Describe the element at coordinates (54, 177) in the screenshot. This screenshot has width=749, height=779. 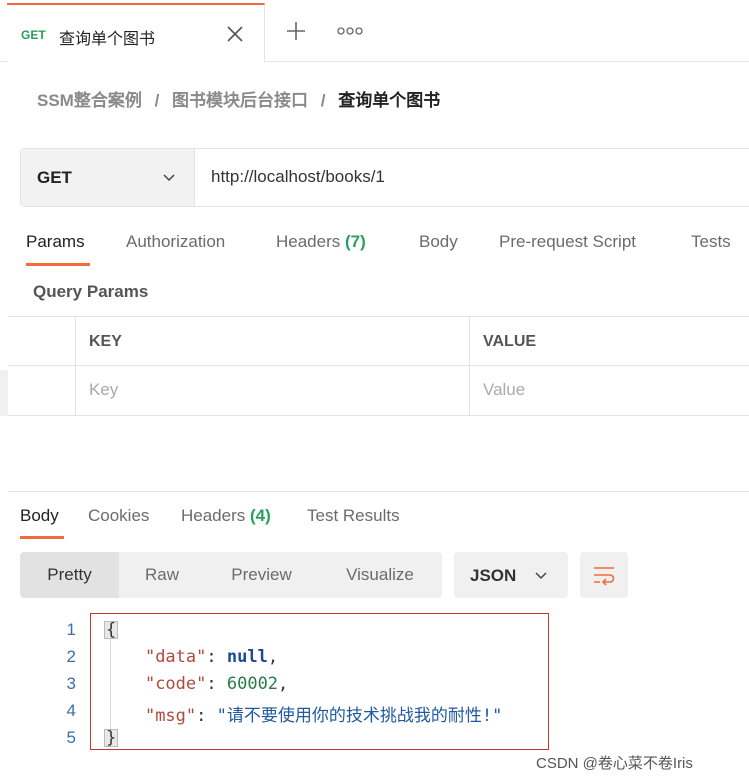
I see `method-label: GET` at that location.